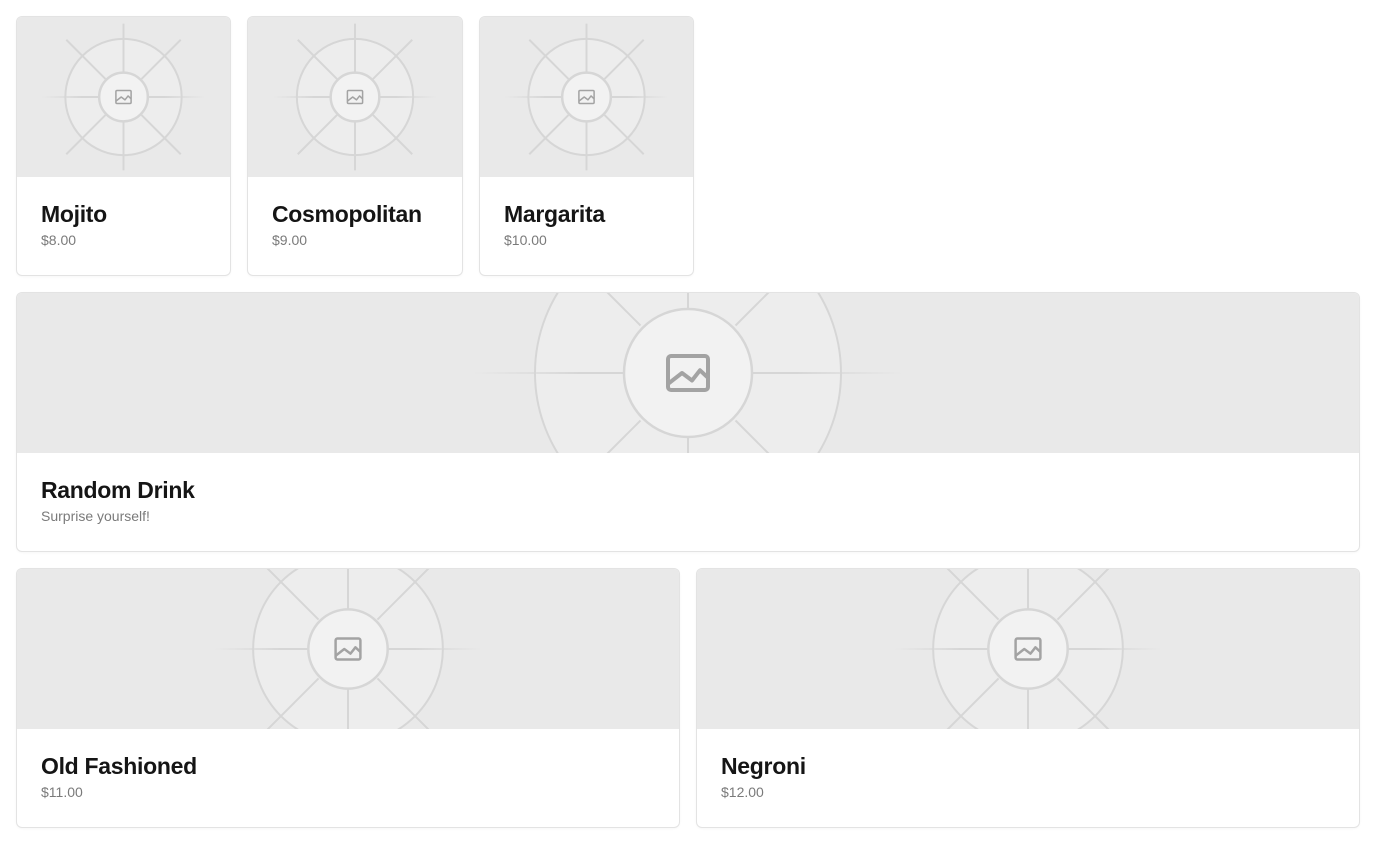 The width and height of the screenshot is (1376, 844). I want to click on drink-name: Mojito, so click(74, 214).